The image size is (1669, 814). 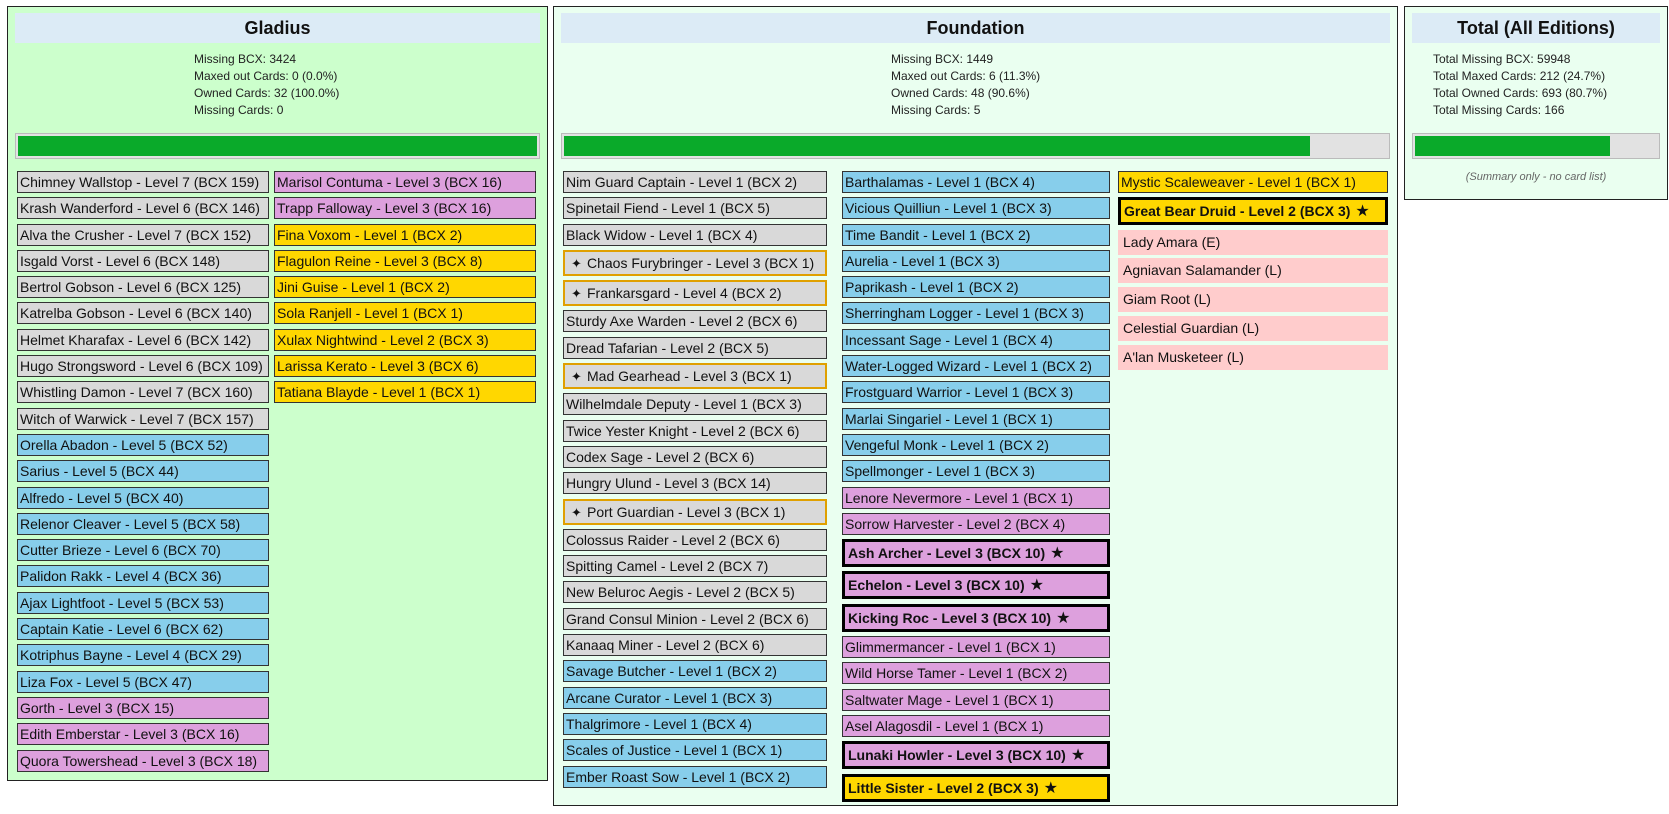 I want to click on card-item: Arcane Curator - Level 1 (BCX 3), so click(x=695, y=697).